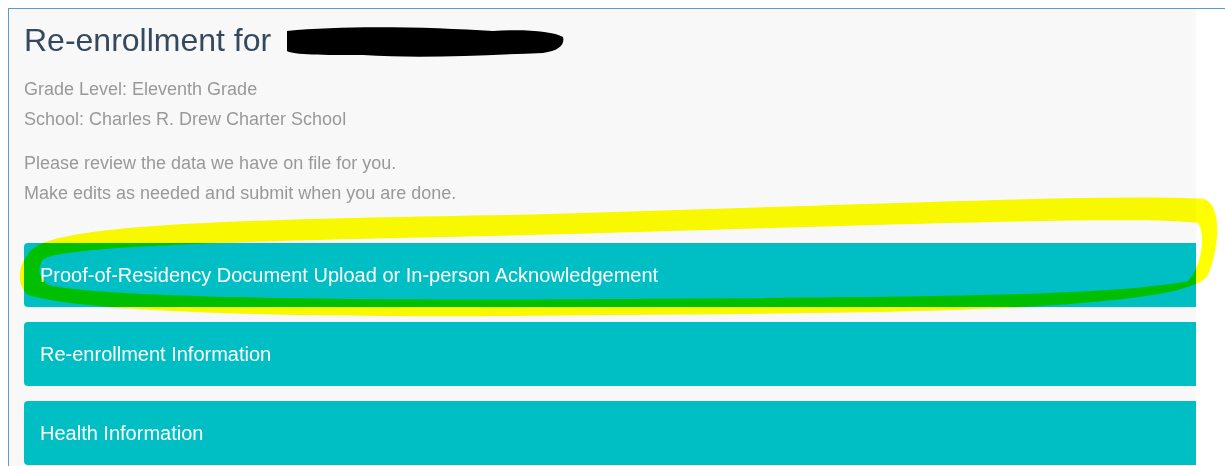  Describe the element at coordinates (241, 193) in the screenshot. I see `instruction-text: Make edits as needed and submit when you are done.` at that location.